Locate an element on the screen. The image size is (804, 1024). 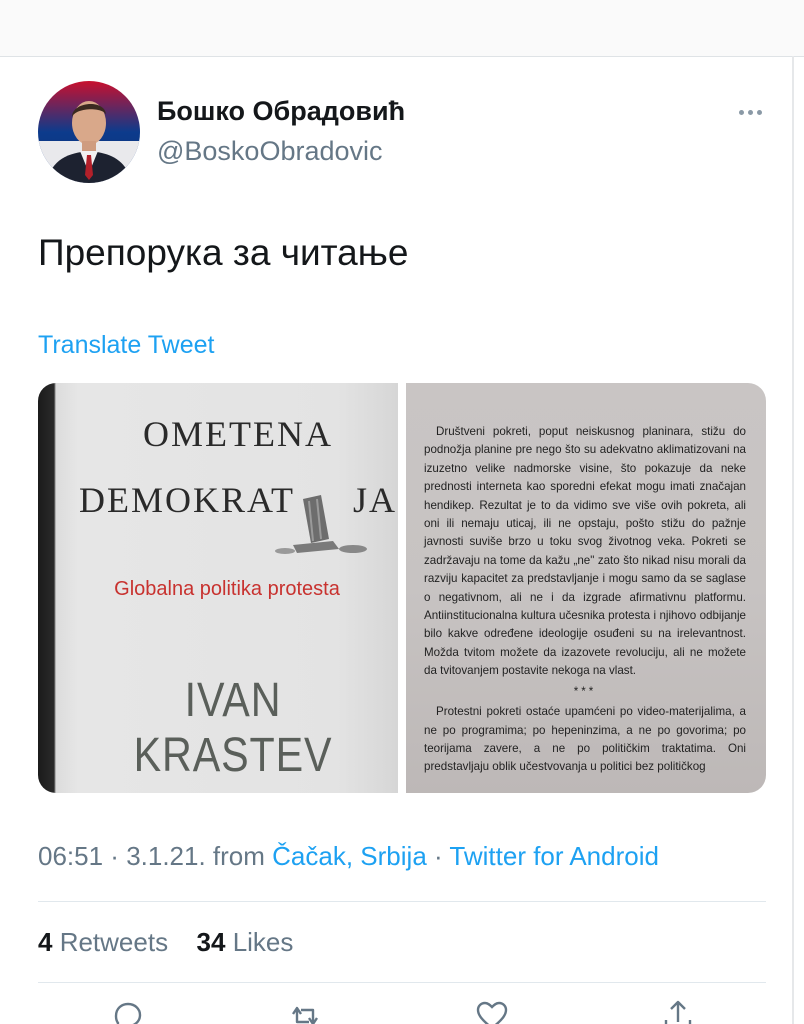
broken-column-illustration is located at coordinates (321, 524).